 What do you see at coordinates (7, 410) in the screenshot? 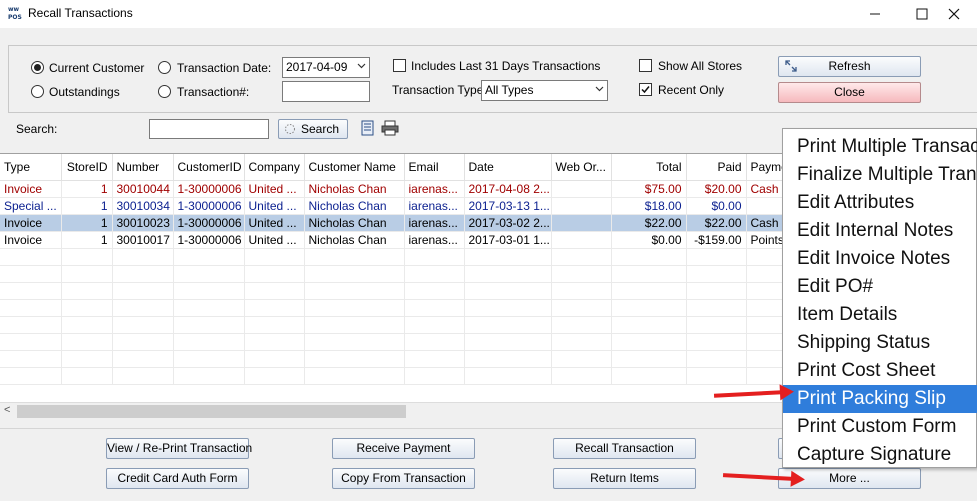
I see `scroll-left-icon: <` at bounding box center [7, 410].